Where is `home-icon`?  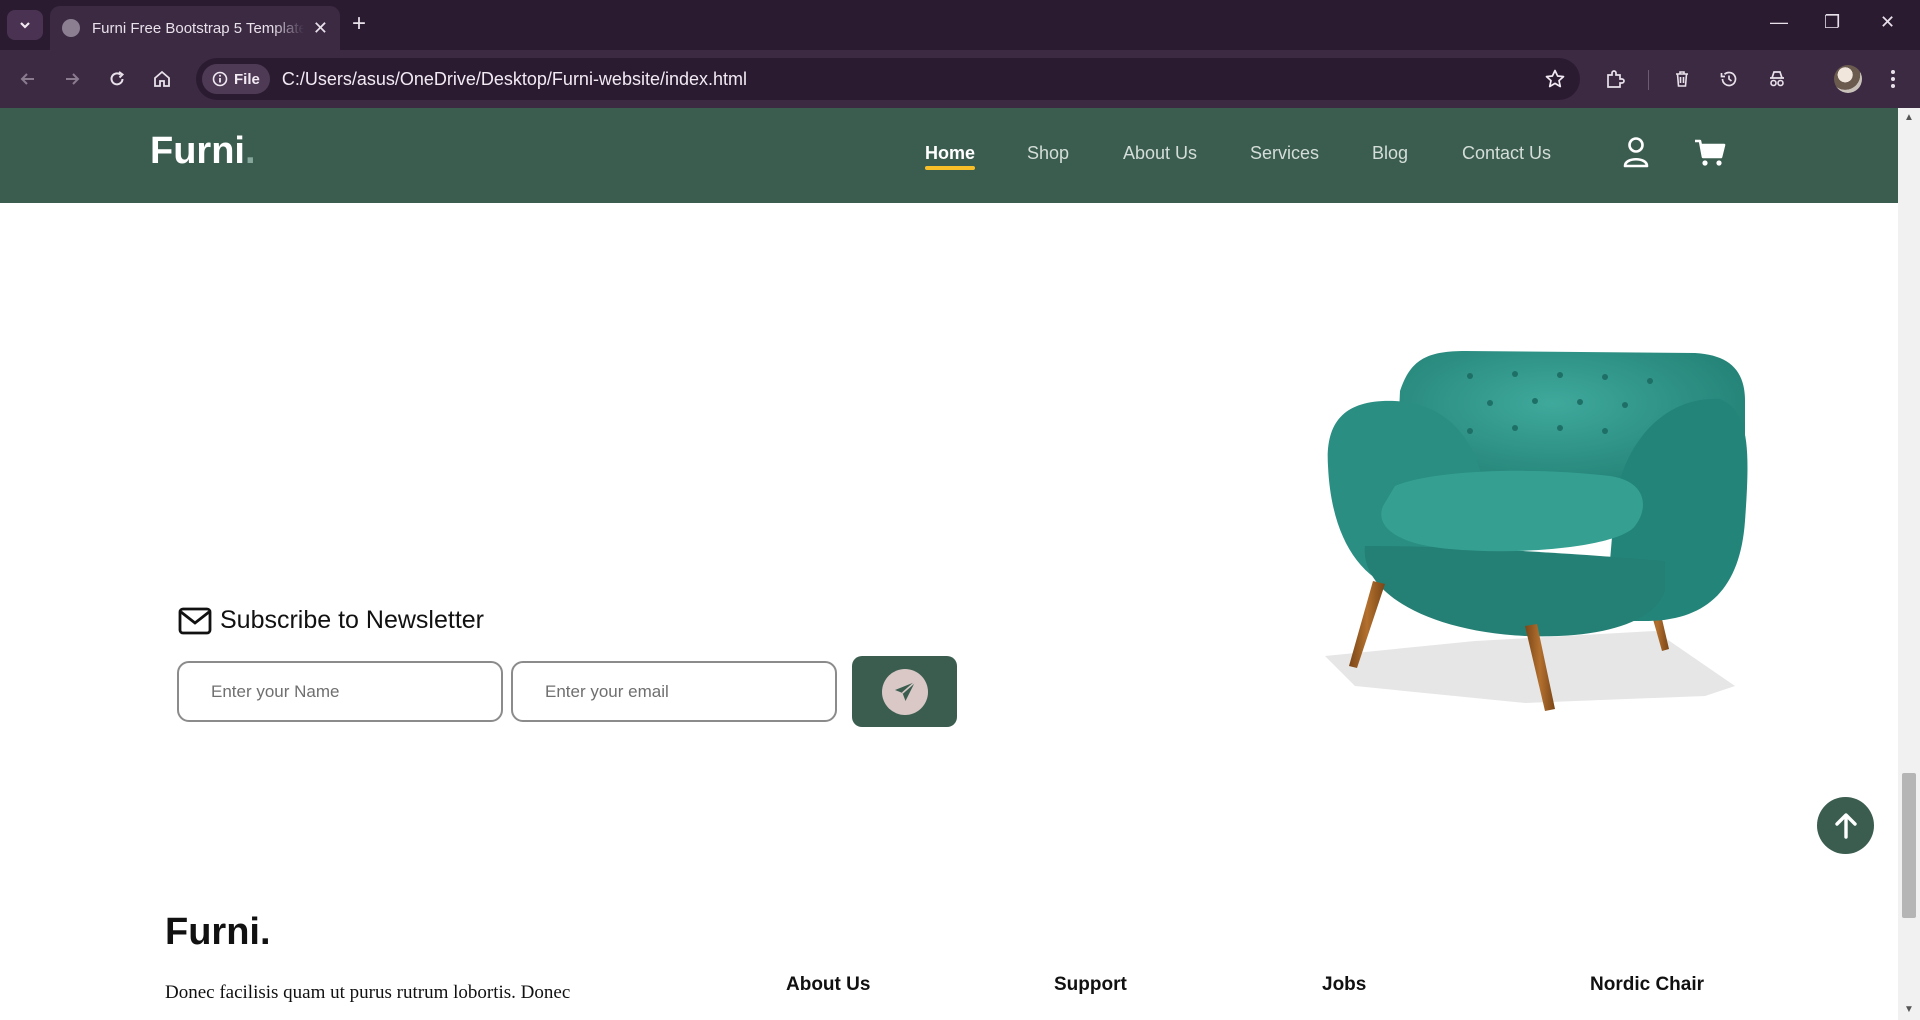
home-icon is located at coordinates (162, 79).